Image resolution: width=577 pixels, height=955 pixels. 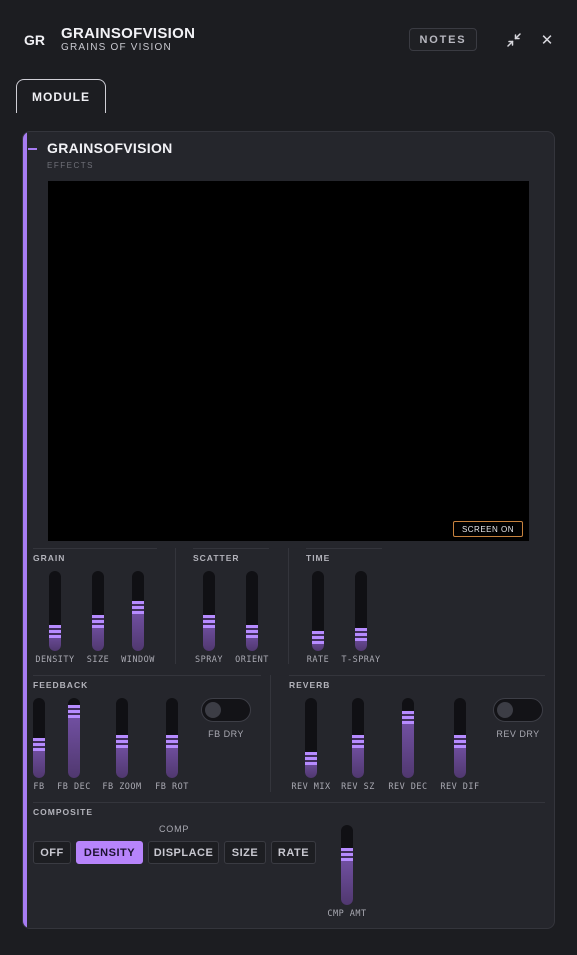 I want to click on slider-label-rev-dec: REV DEC, so click(x=408, y=787).